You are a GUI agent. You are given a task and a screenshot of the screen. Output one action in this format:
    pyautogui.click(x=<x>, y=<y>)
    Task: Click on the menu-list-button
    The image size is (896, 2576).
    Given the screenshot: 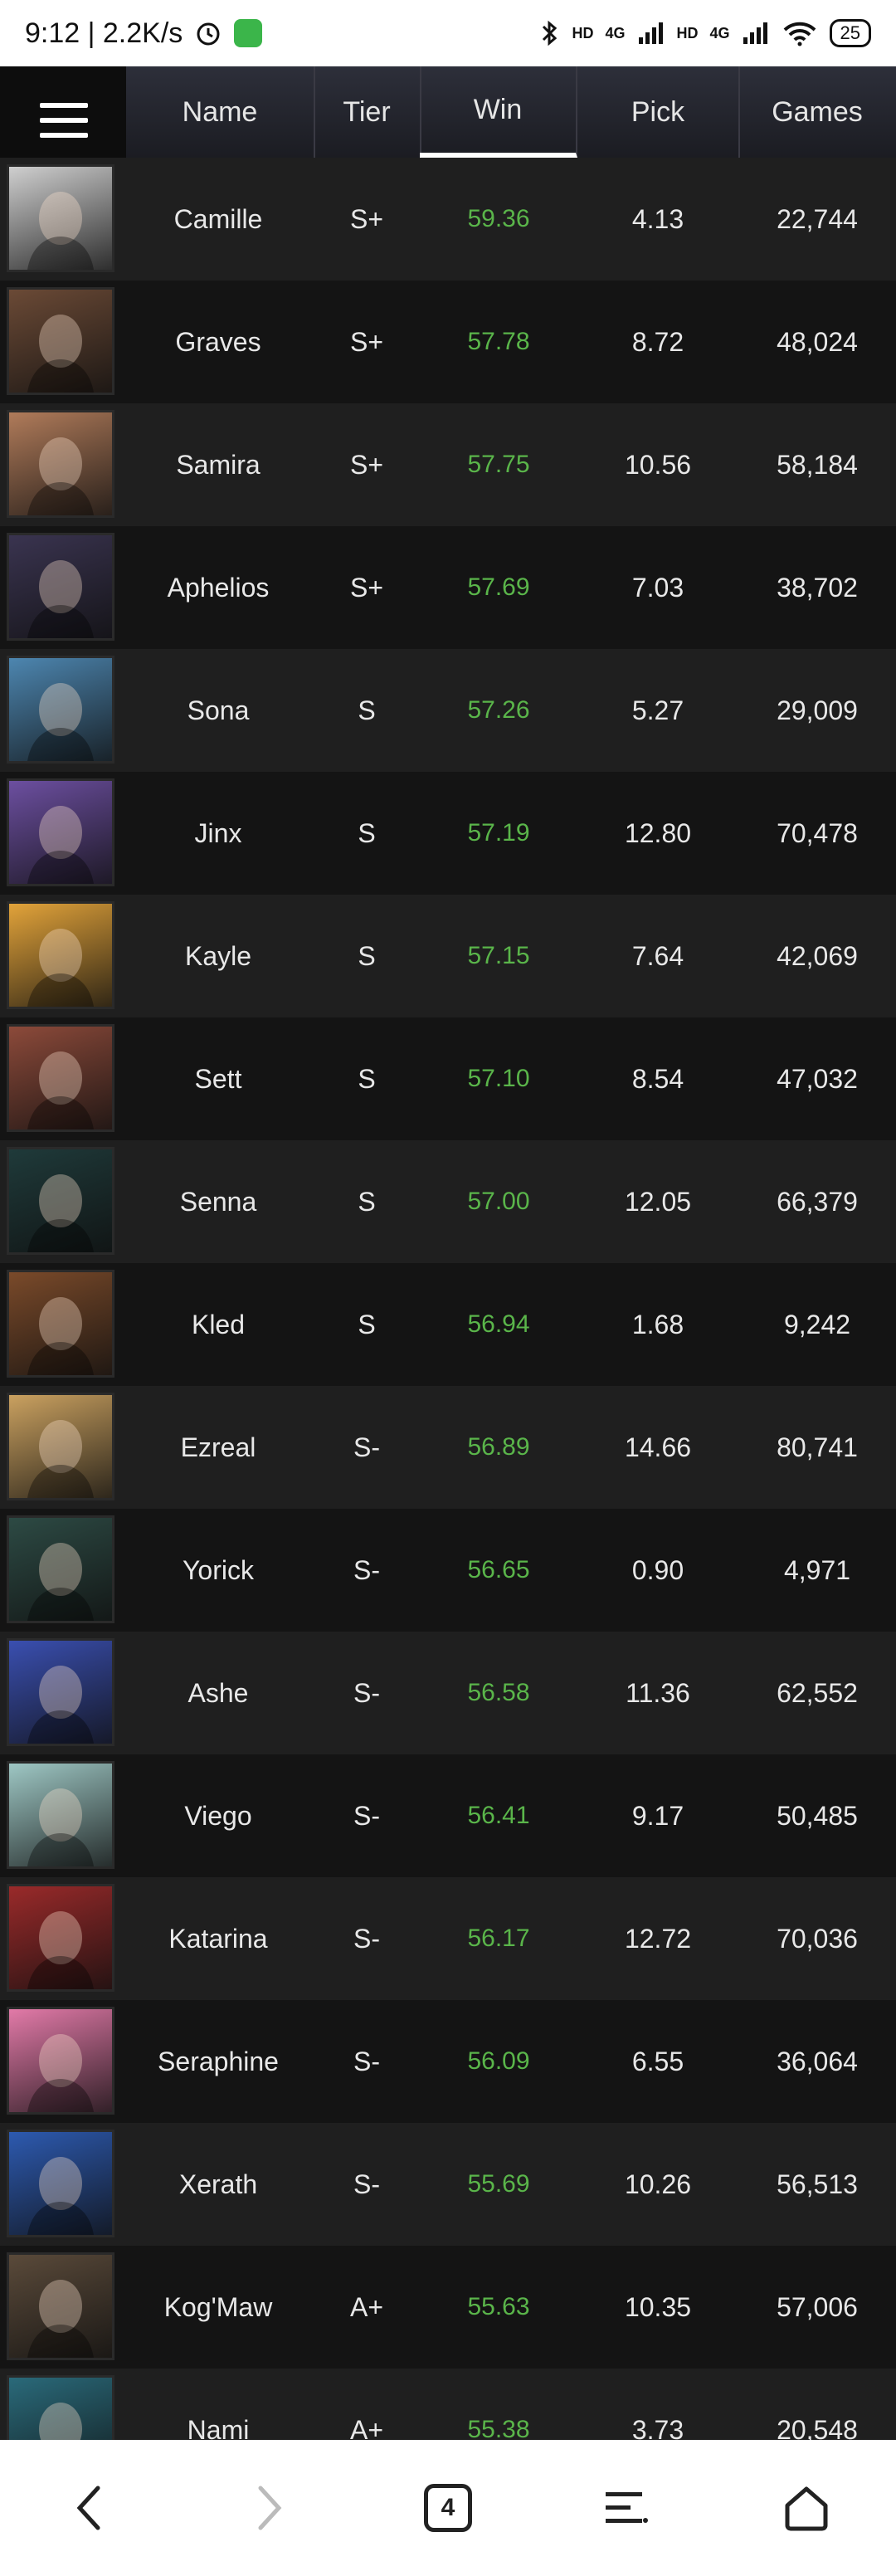 What is the action you would take?
    pyautogui.click(x=627, y=2508)
    